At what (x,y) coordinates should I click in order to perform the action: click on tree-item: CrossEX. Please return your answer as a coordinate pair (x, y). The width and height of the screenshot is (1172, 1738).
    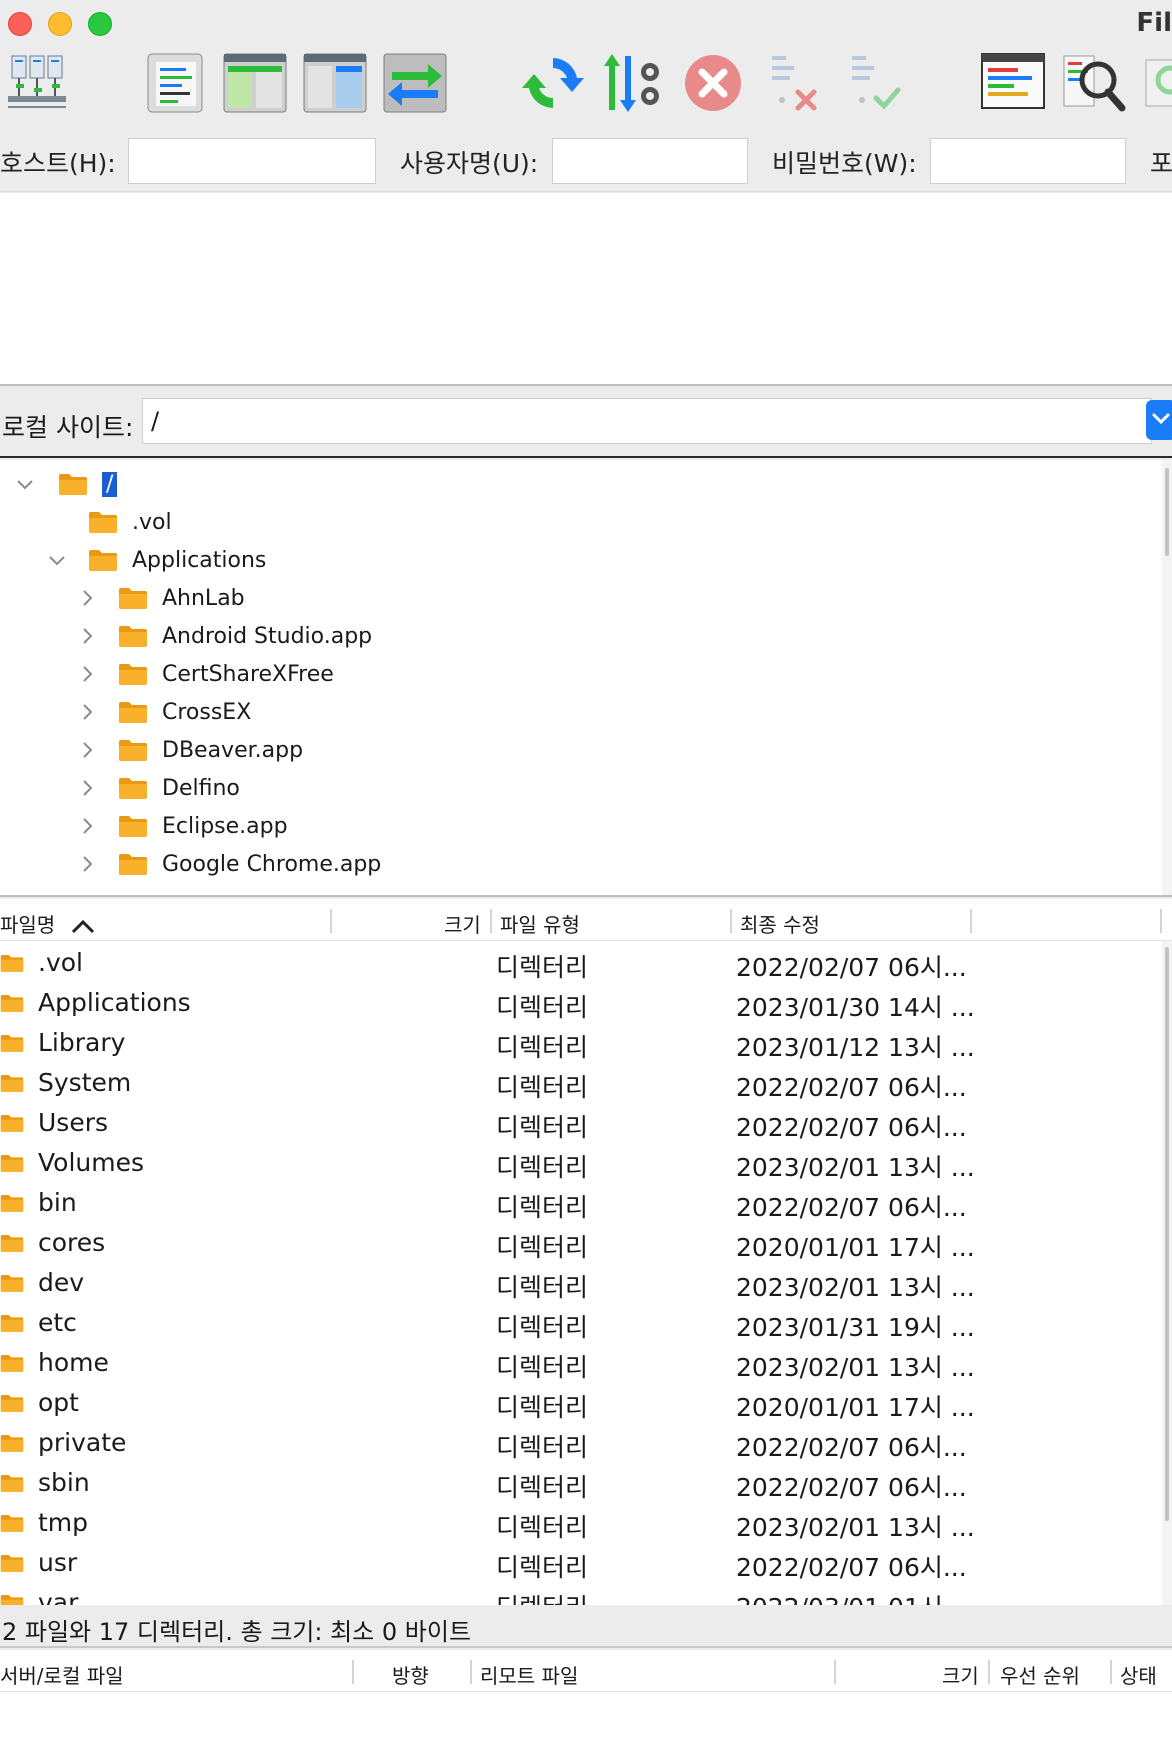
    Looking at the image, I should click on (167, 712).